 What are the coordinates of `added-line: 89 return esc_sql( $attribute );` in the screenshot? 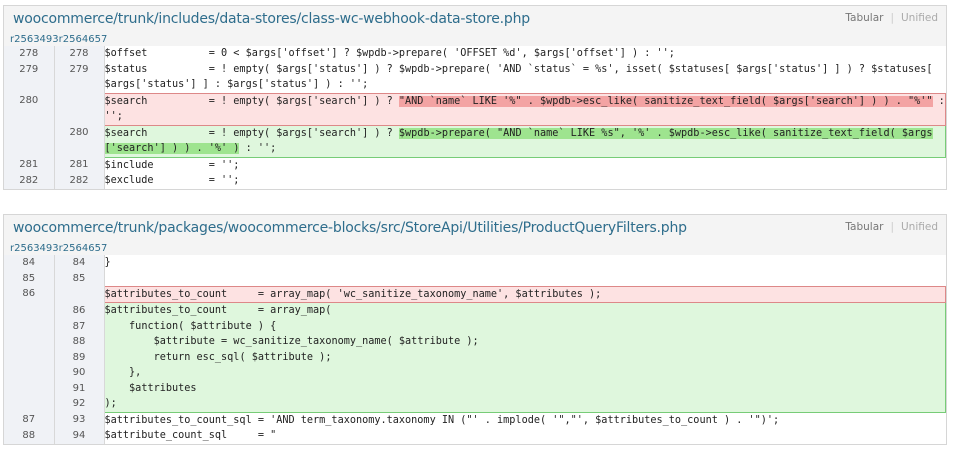 It's located at (475, 357).